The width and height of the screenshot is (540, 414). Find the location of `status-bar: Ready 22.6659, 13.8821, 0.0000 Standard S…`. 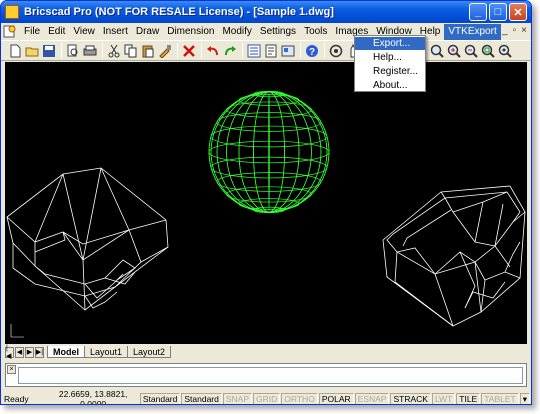

status-bar: Ready 22.6659, 13.8821, 0.0000 Standard S… is located at coordinates (266, 396).